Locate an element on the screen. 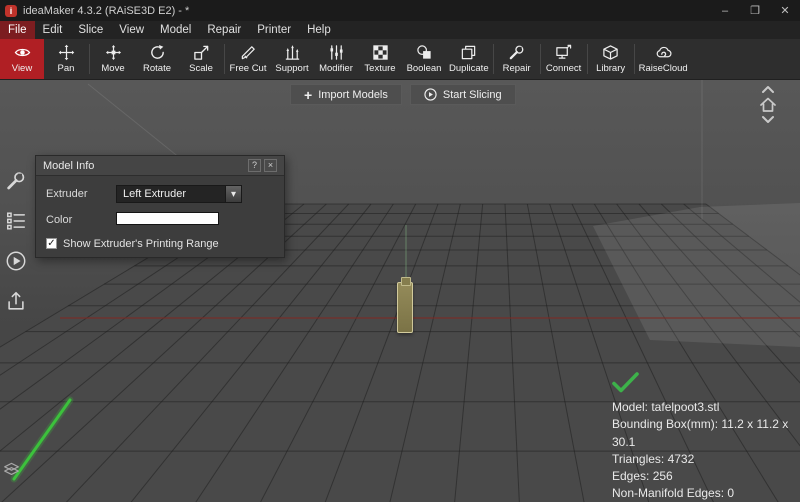 This screenshot has width=800, height=502. tool-boolean: Boolean is located at coordinates (424, 59).